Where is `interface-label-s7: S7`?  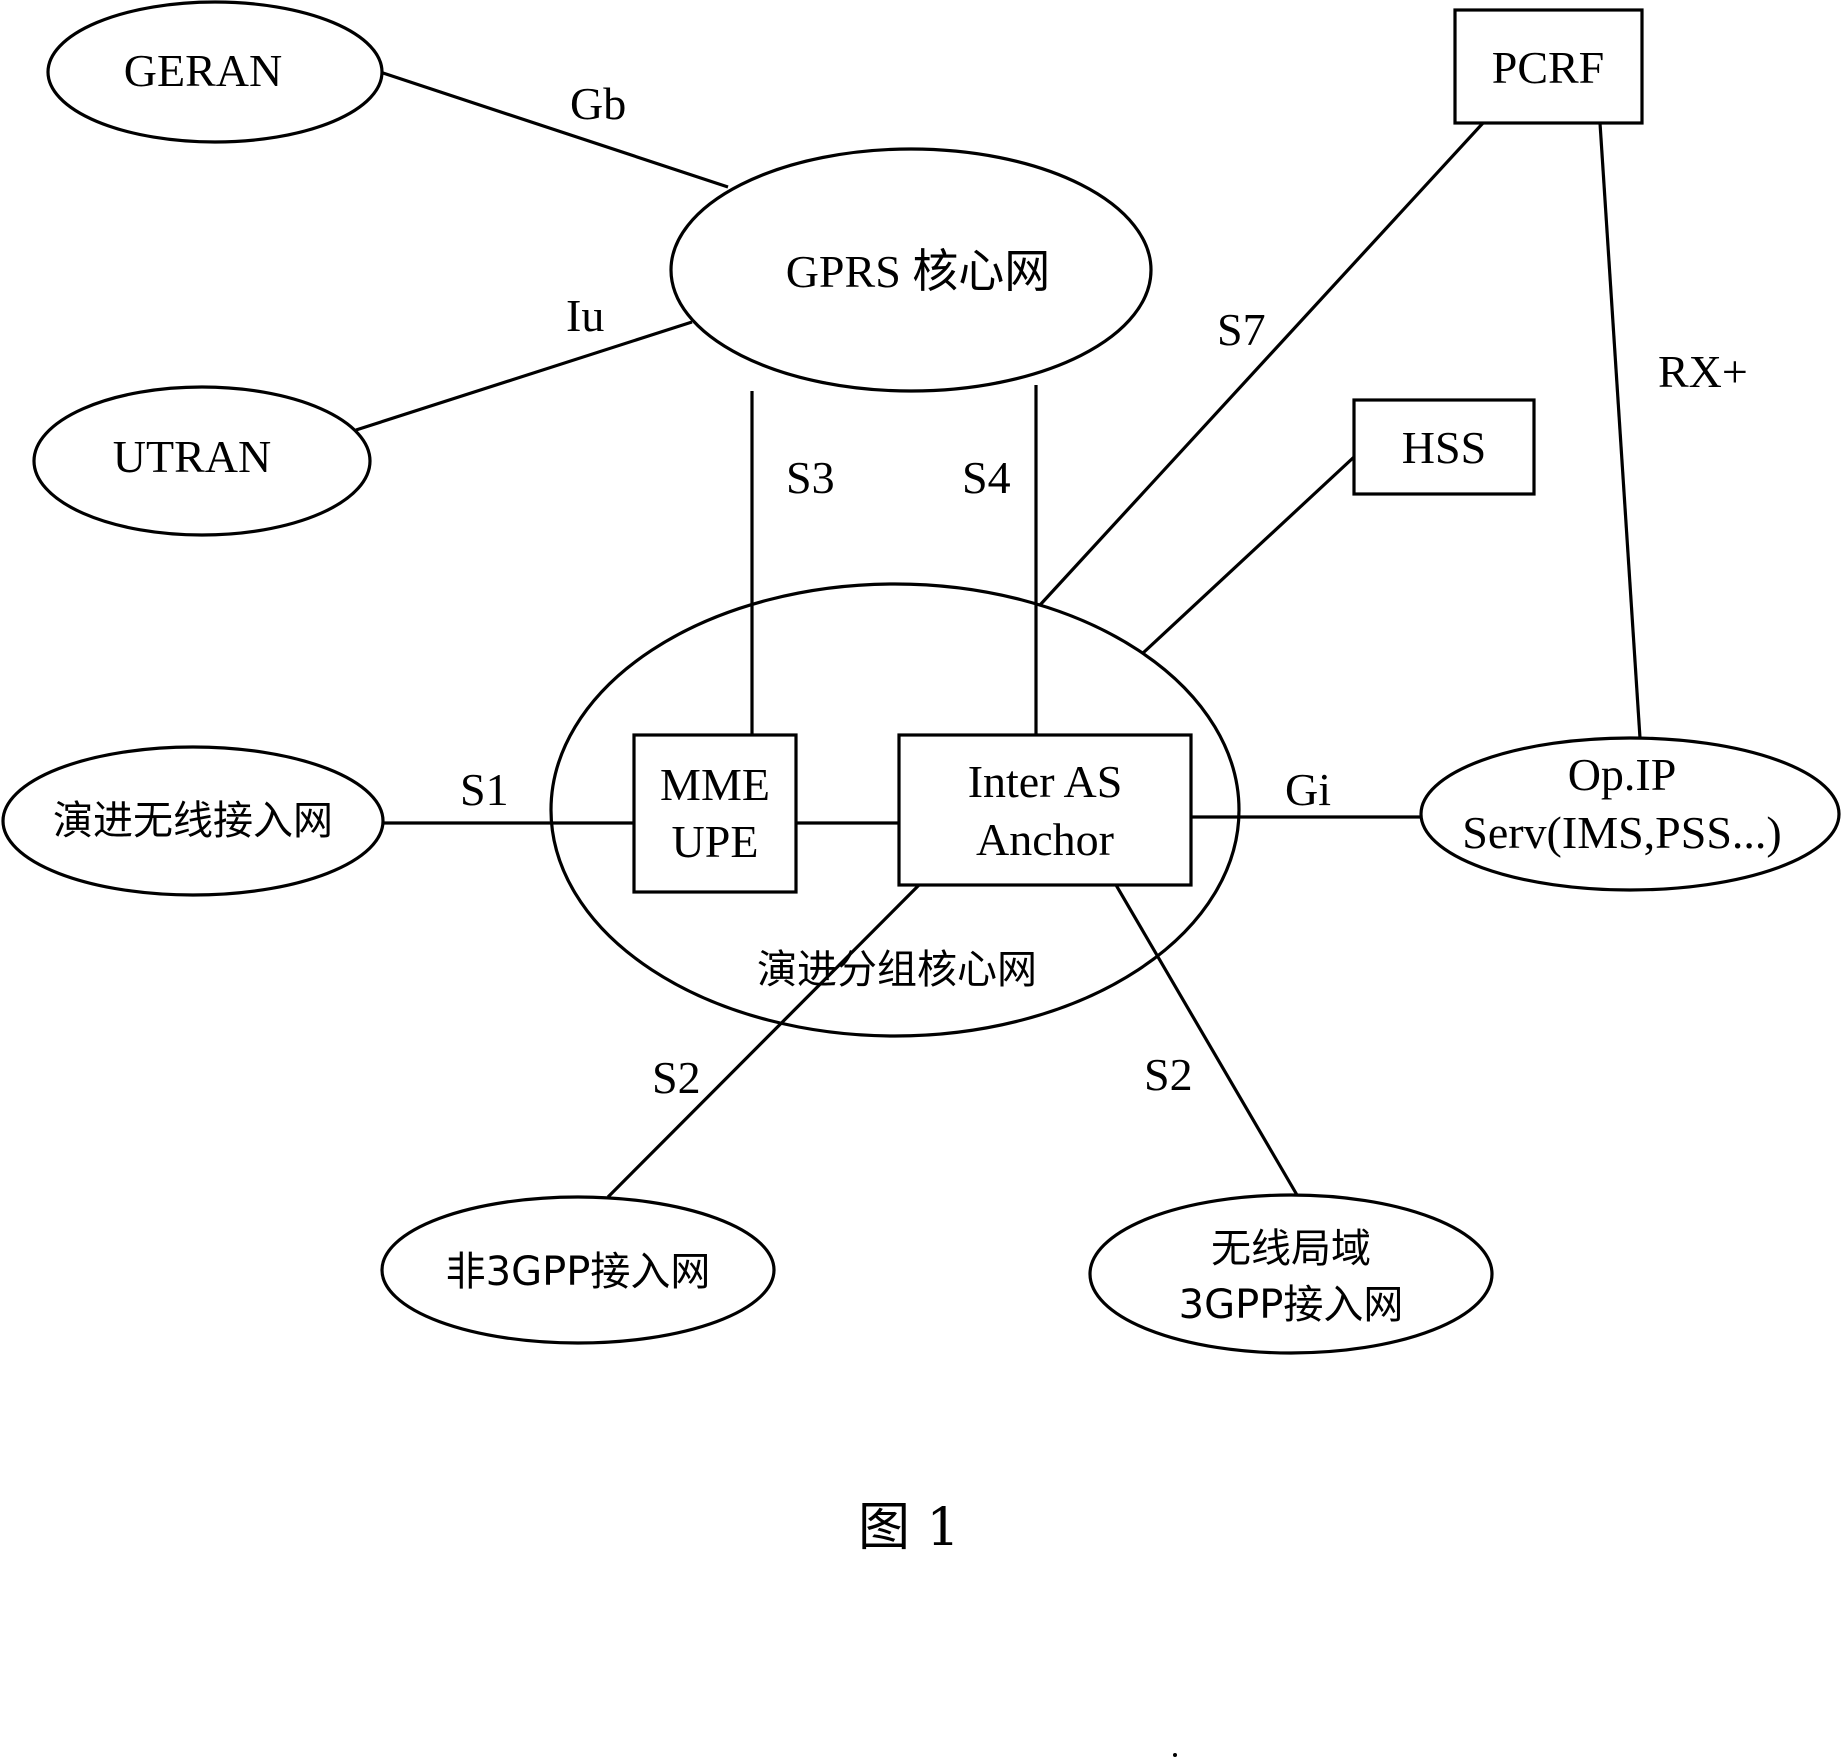 interface-label-s7: S7 is located at coordinates (1241, 329).